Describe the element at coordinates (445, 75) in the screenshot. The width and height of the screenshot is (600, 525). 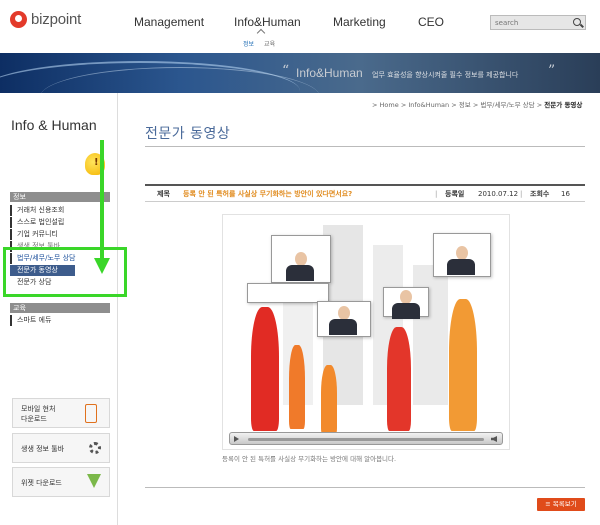
I see `banner-text: 업무 효율성을 향상시켜줄 필수 정보를 제공합니다` at that location.